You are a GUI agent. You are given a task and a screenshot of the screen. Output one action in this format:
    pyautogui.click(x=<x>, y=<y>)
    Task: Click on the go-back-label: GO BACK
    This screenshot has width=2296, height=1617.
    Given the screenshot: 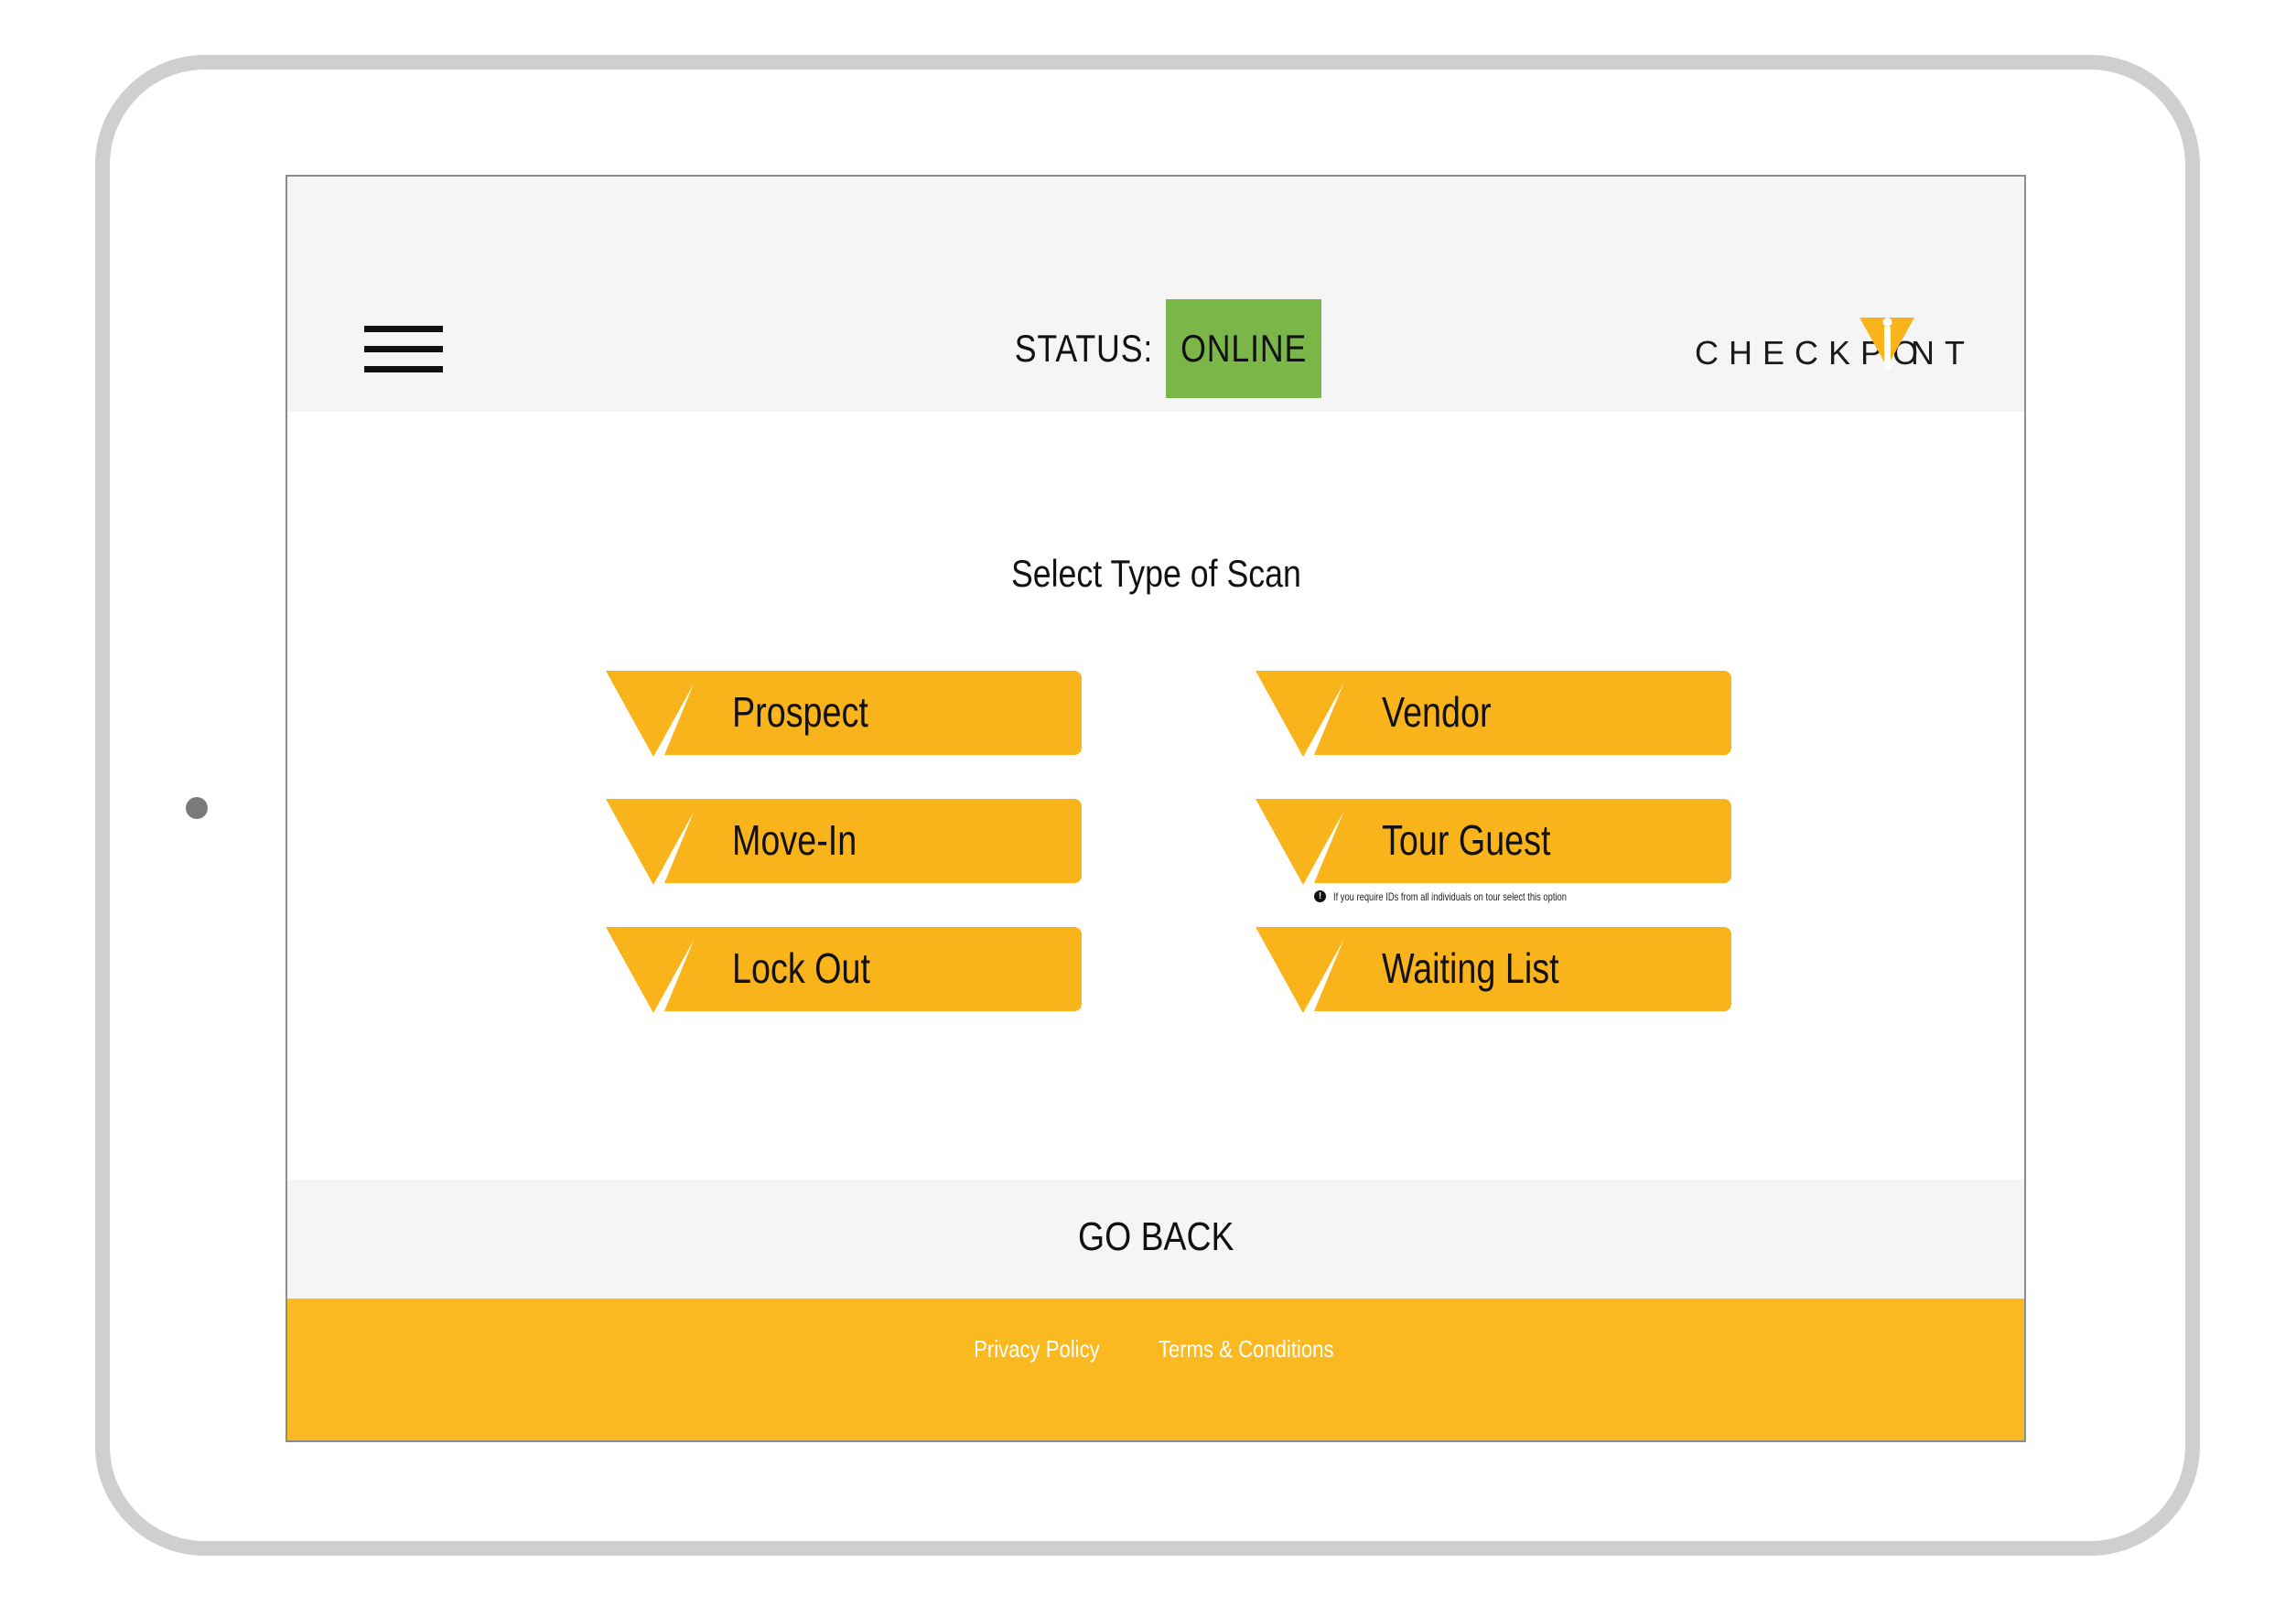 What is the action you would take?
    pyautogui.click(x=1155, y=1236)
    